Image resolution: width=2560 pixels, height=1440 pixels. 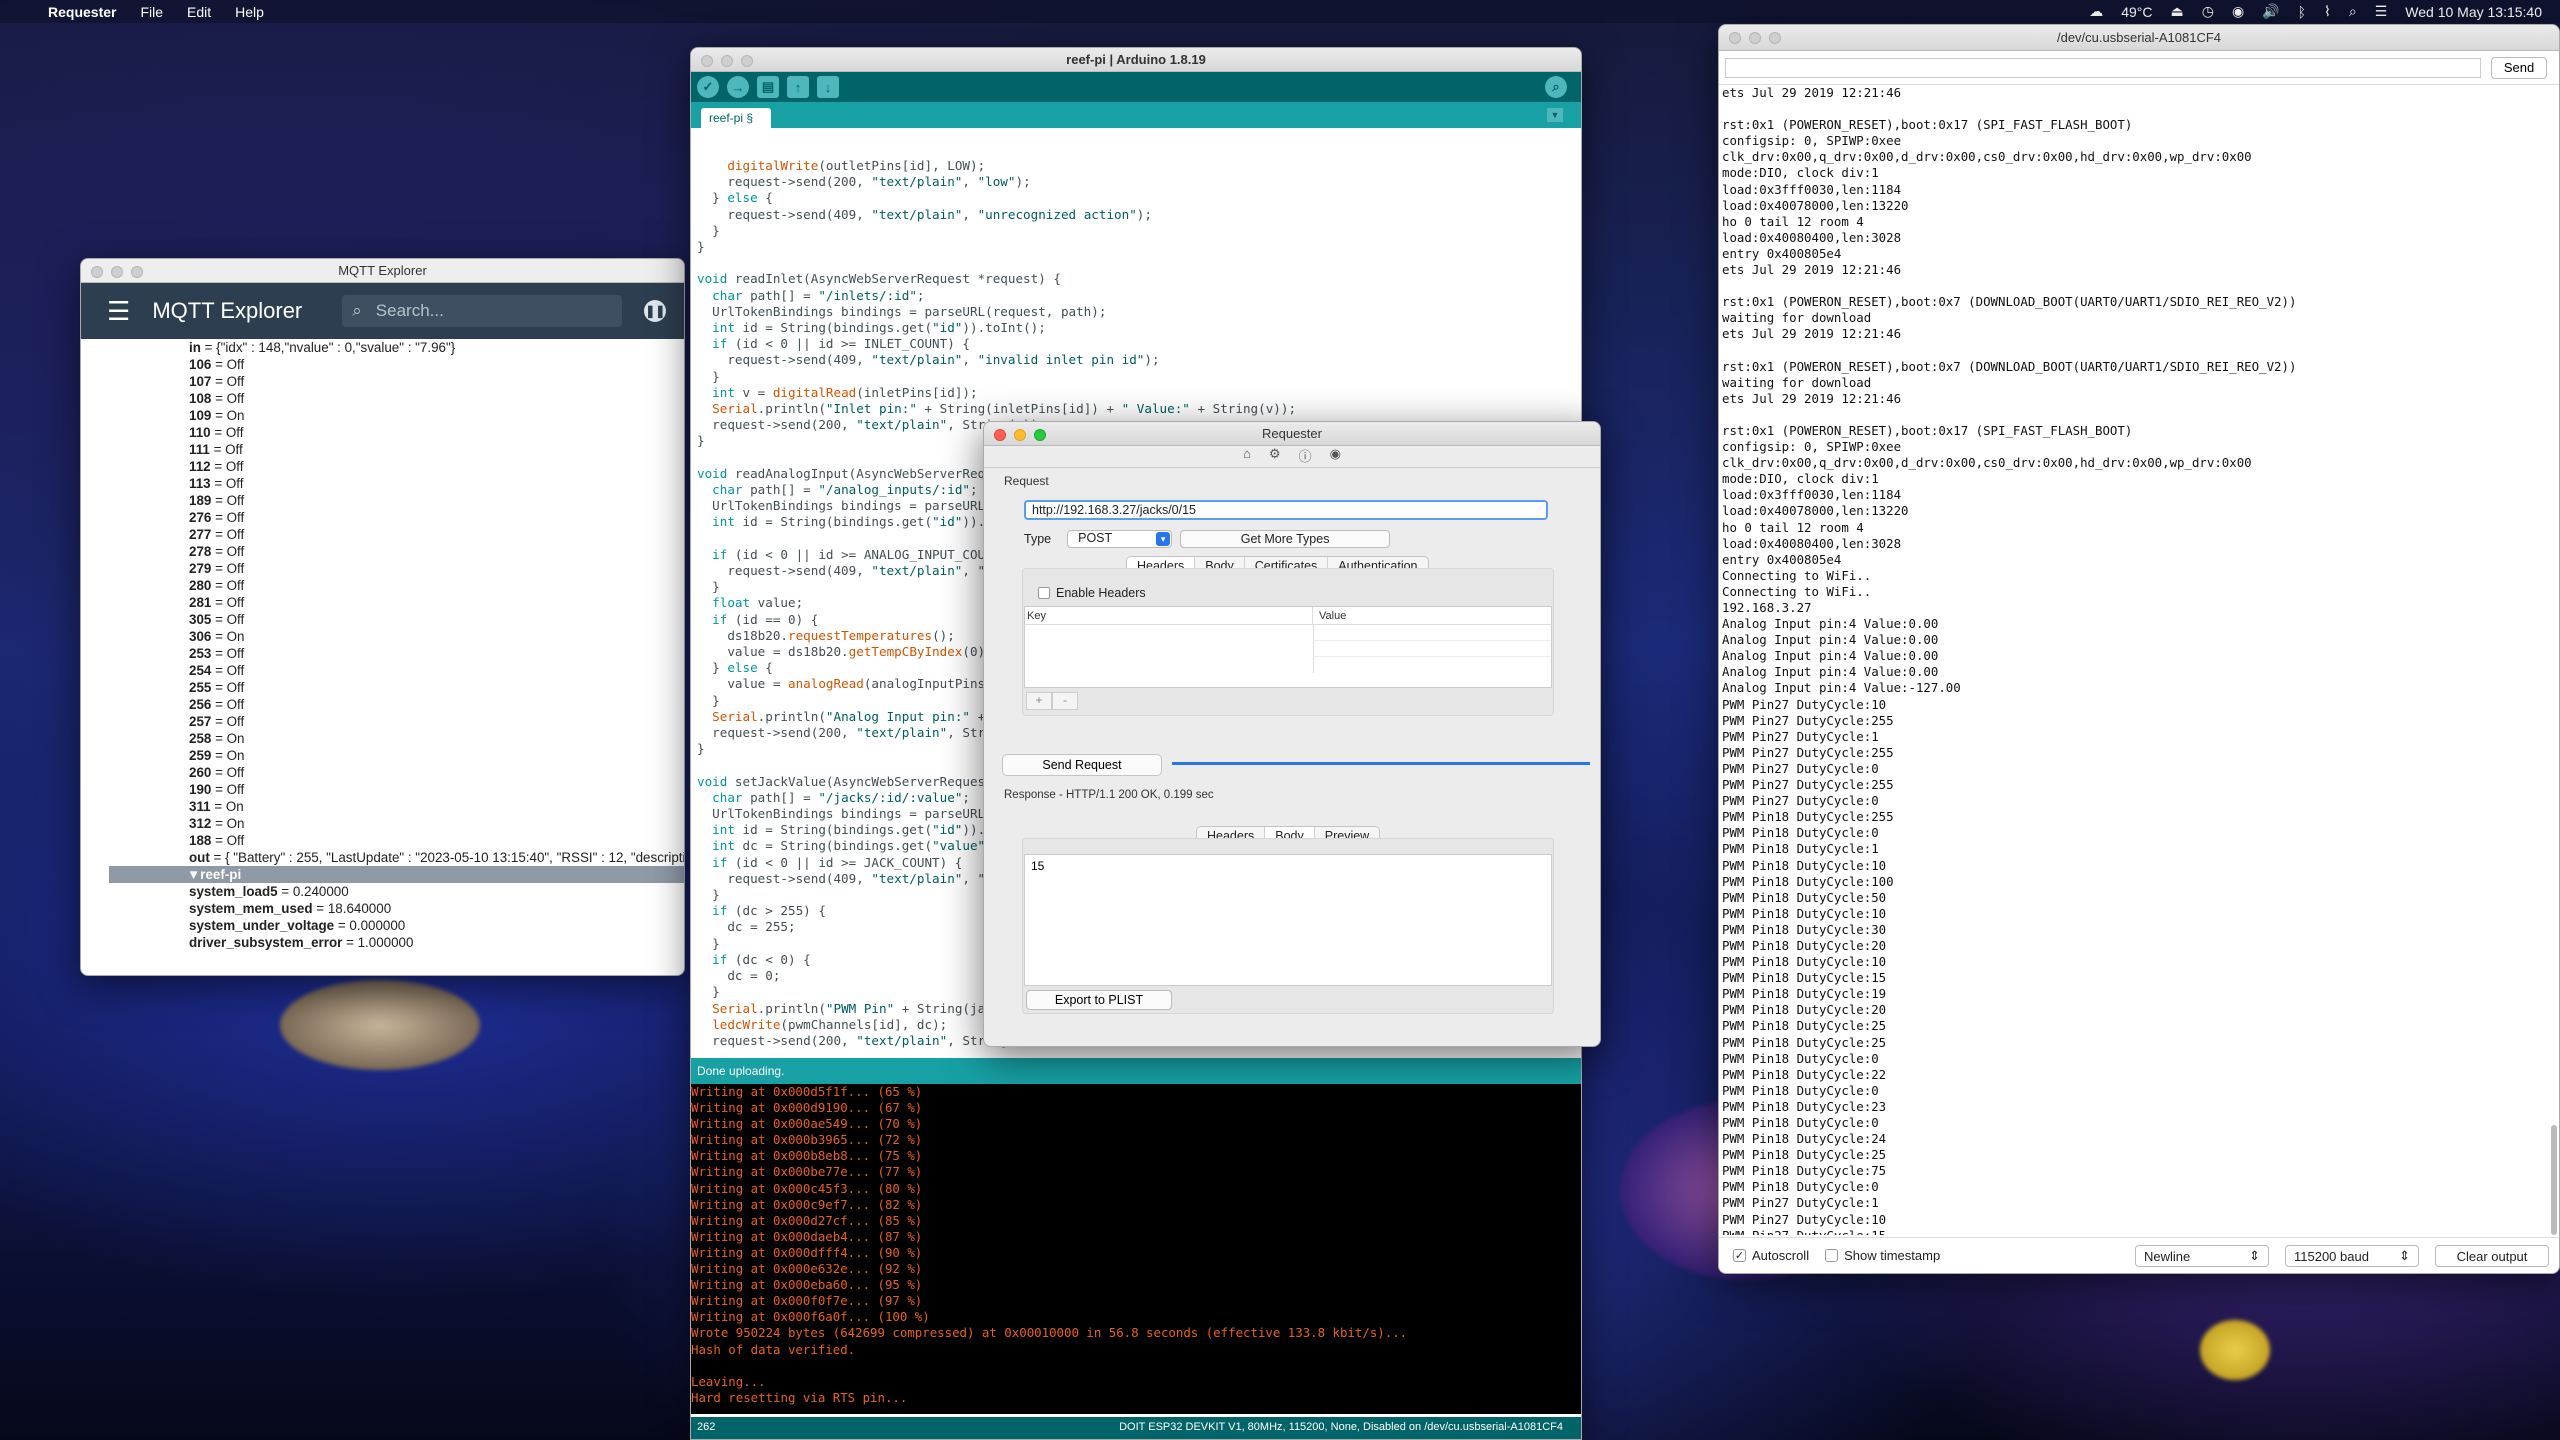 I want to click on volume-icon: 🔊, so click(x=2270, y=11).